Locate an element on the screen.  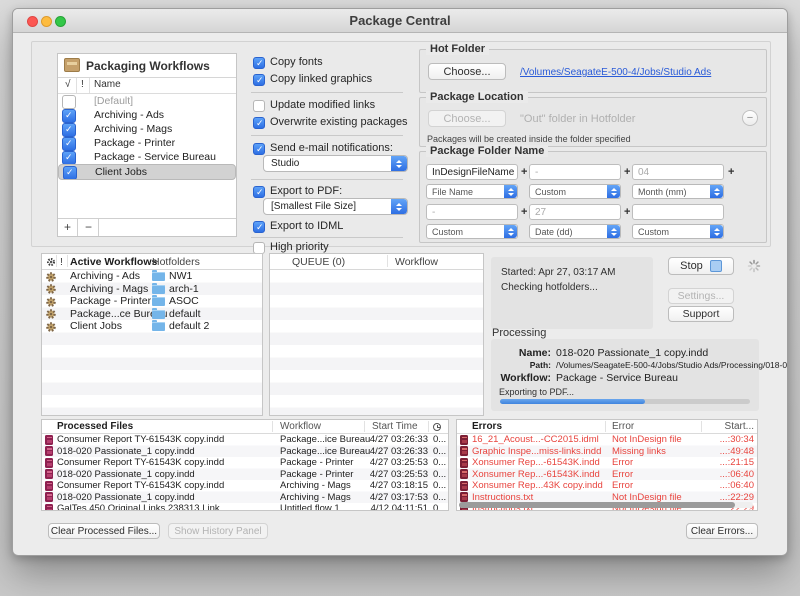
folder-name-field-2: - is located at coordinates (575, 172).